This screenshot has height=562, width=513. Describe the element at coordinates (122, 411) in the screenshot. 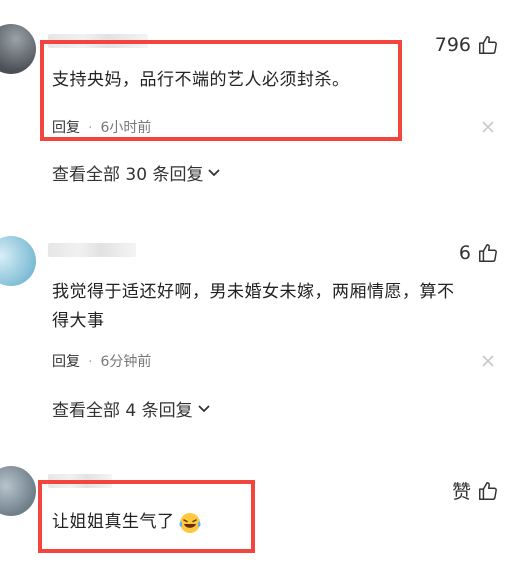

I see `expand-replies-label: 查看全部 4 条回复` at that location.